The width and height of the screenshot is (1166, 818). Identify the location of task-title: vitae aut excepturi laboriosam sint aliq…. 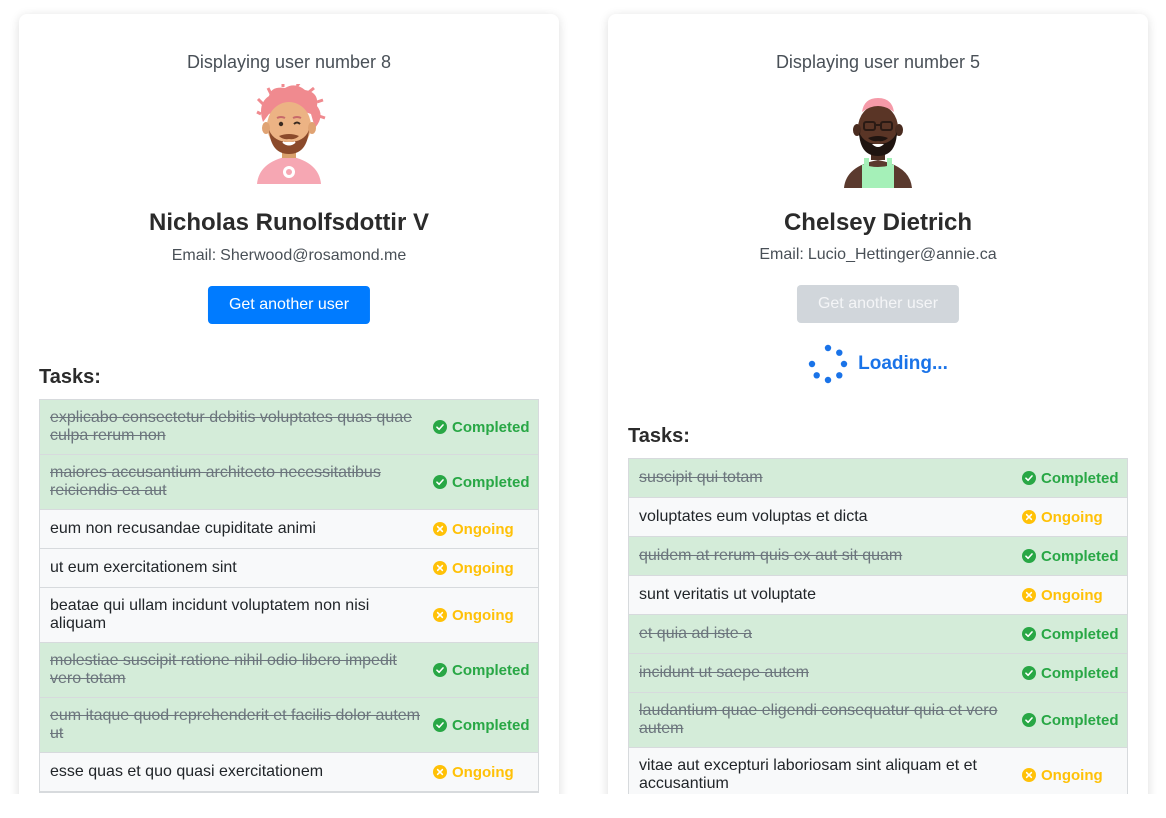
(808, 774).